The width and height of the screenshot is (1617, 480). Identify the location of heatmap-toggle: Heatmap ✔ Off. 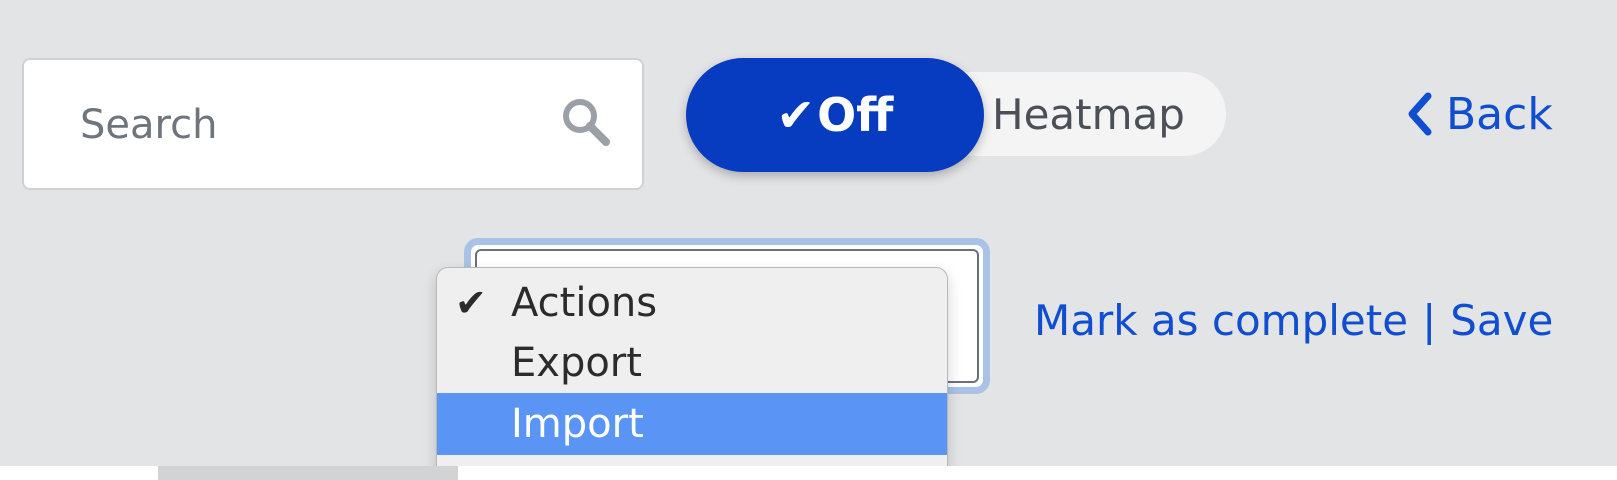
(962, 115).